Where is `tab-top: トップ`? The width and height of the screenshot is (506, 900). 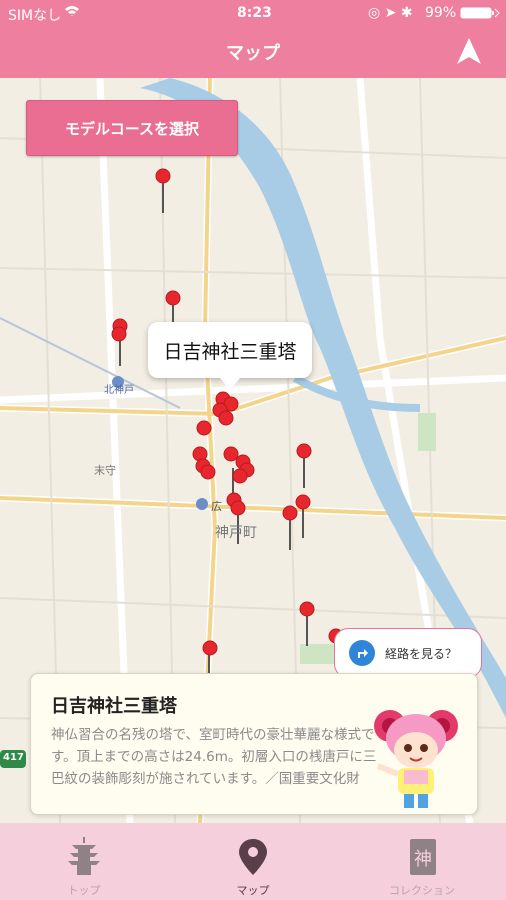 tab-top: トップ is located at coordinates (84, 861).